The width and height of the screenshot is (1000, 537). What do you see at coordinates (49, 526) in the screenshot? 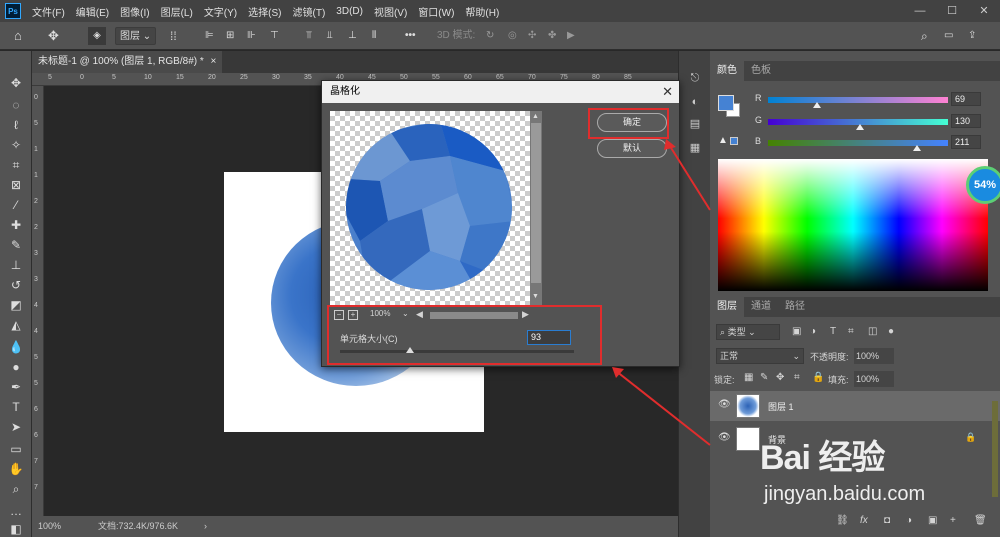
I see `zoom-level: 100%` at bounding box center [49, 526].